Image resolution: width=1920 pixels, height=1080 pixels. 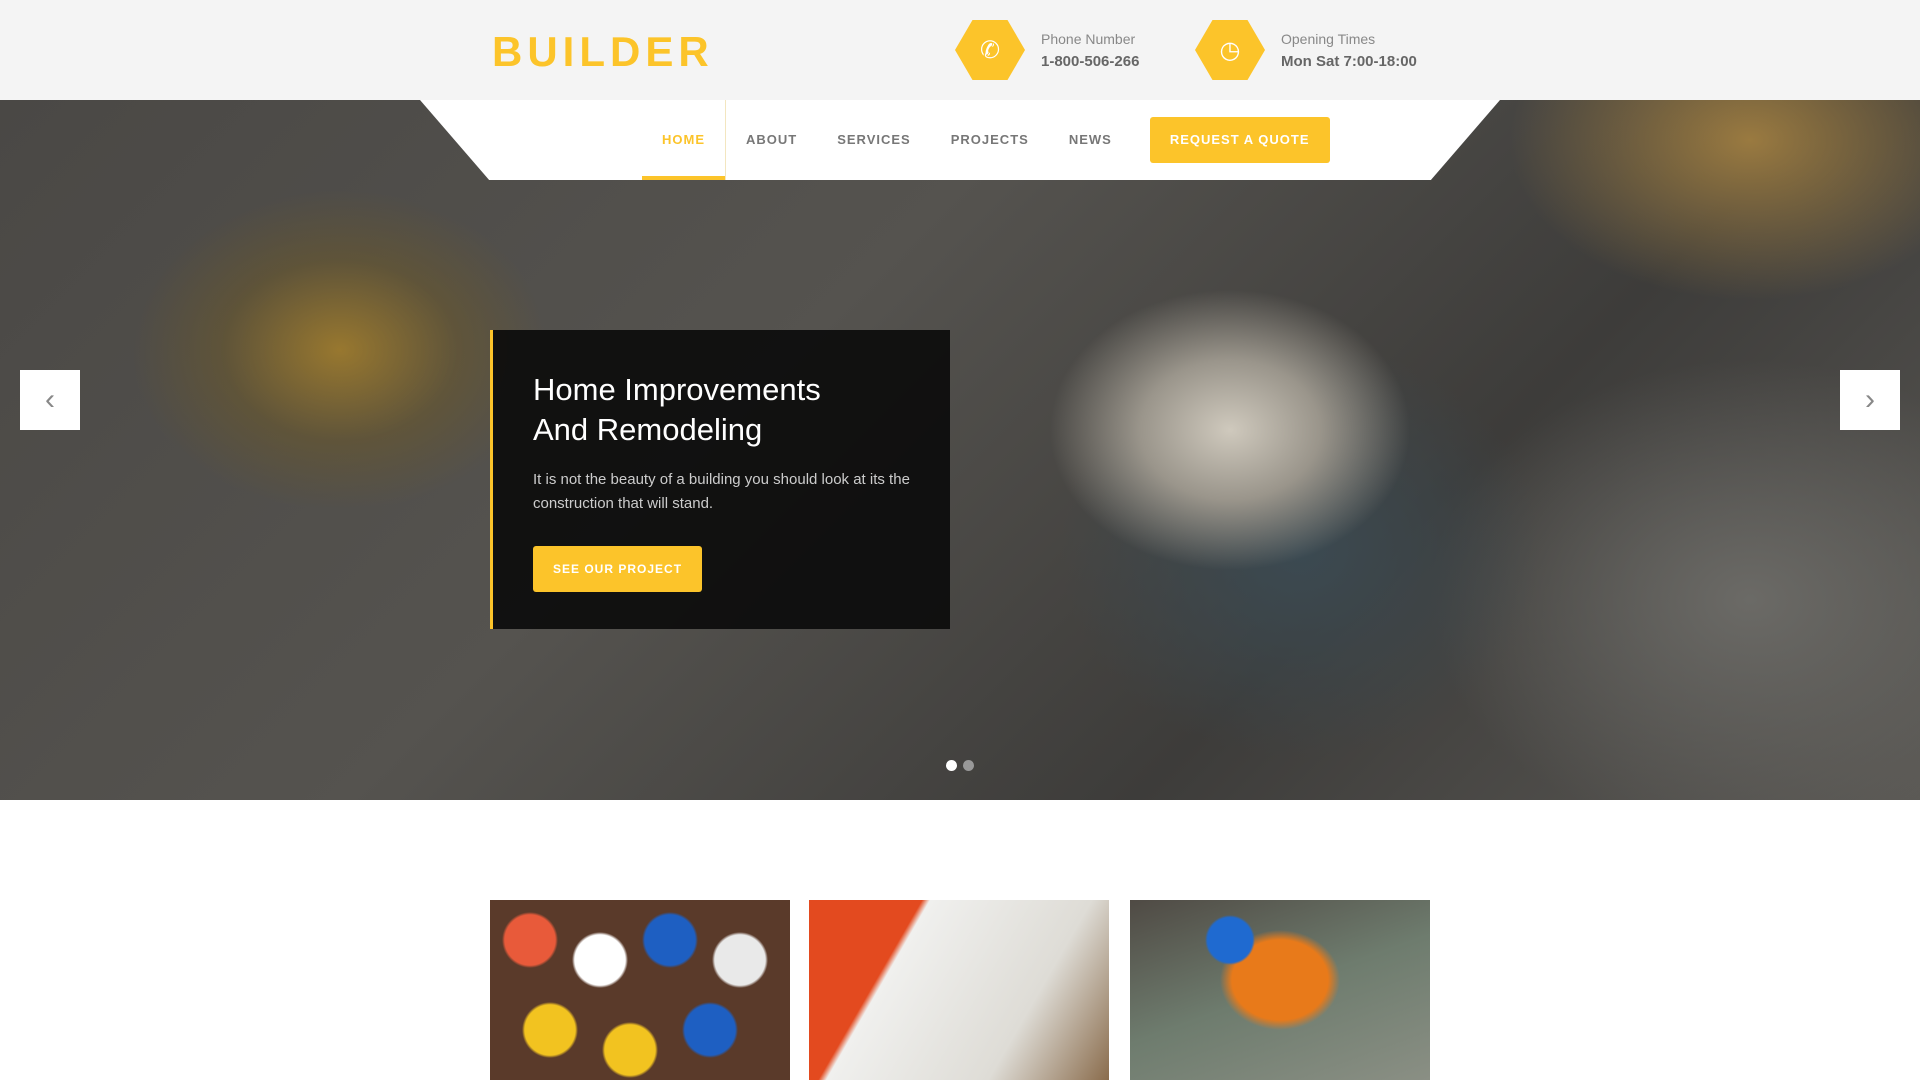 What do you see at coordinates (1230, 50) in the screenshot?
I see `clock-icon: ◷` at bounding box center [1230, 50].